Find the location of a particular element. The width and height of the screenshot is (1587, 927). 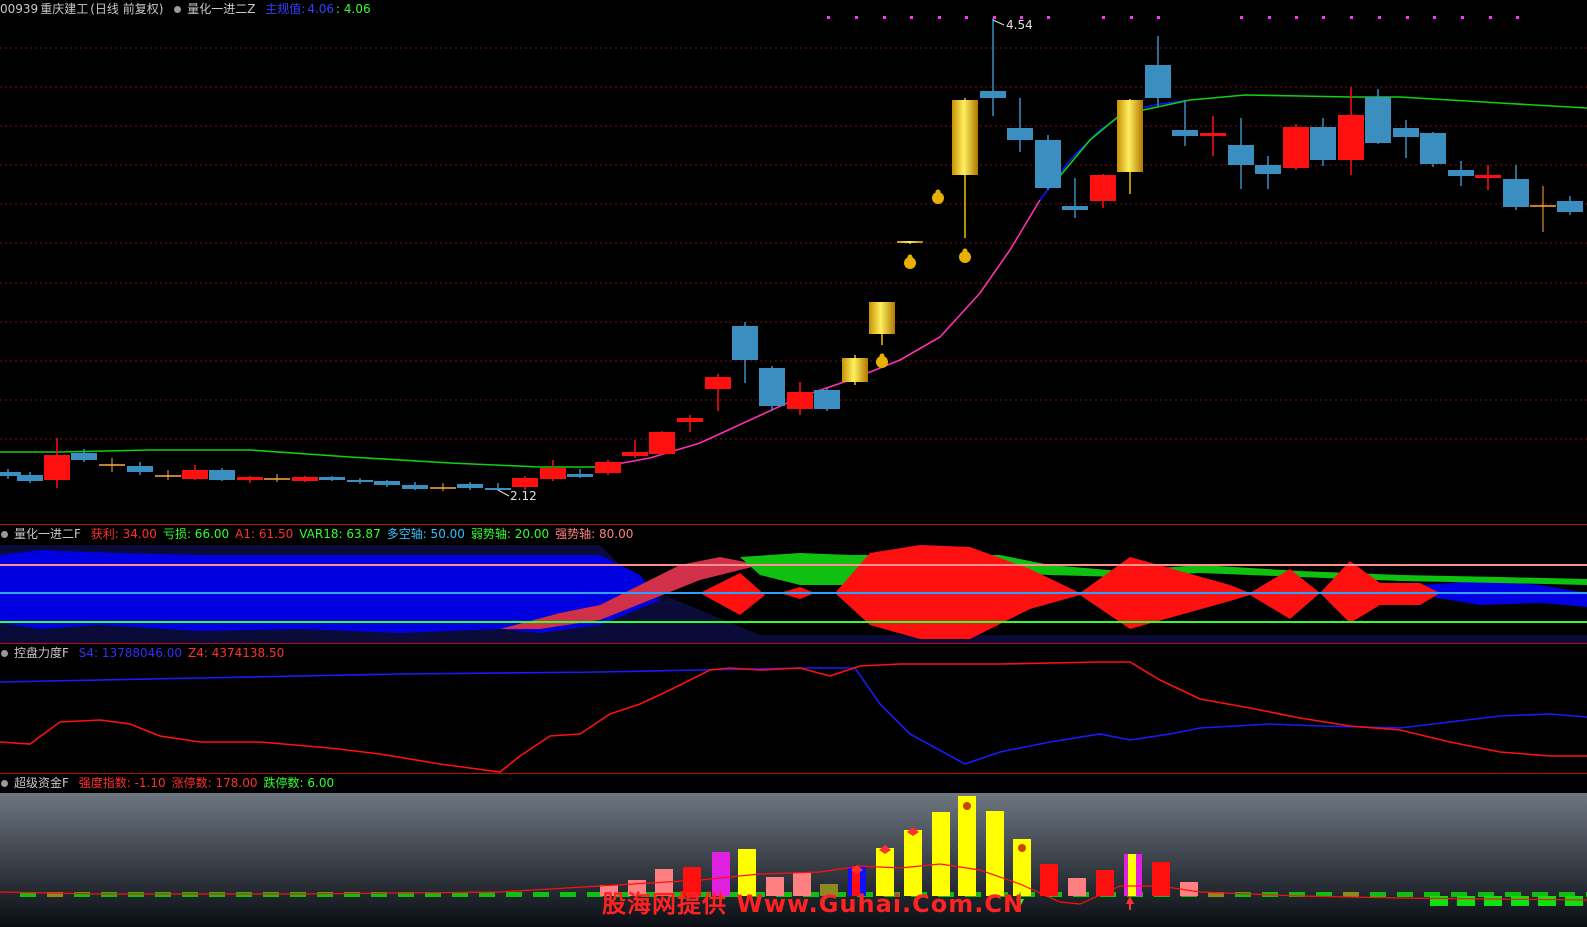

sub1-legend-item: 强势轴: 80.00 is located at coordinates (594, 534).